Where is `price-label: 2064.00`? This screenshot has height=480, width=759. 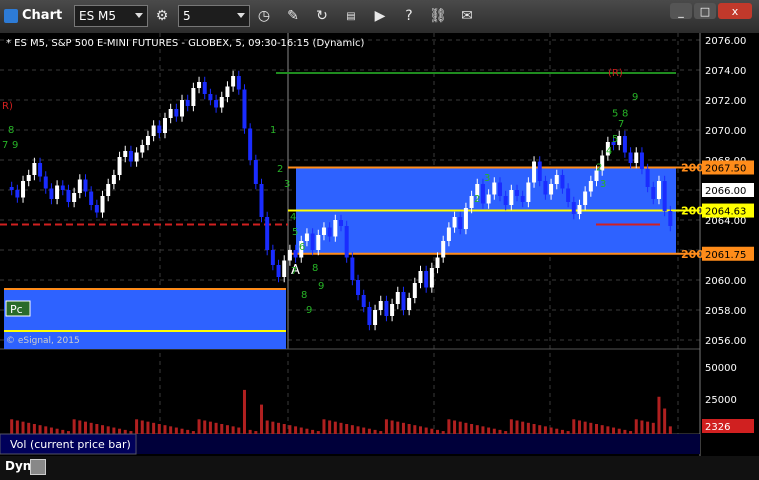
price-label: 2064.00 is located at coordinates (725, 221).